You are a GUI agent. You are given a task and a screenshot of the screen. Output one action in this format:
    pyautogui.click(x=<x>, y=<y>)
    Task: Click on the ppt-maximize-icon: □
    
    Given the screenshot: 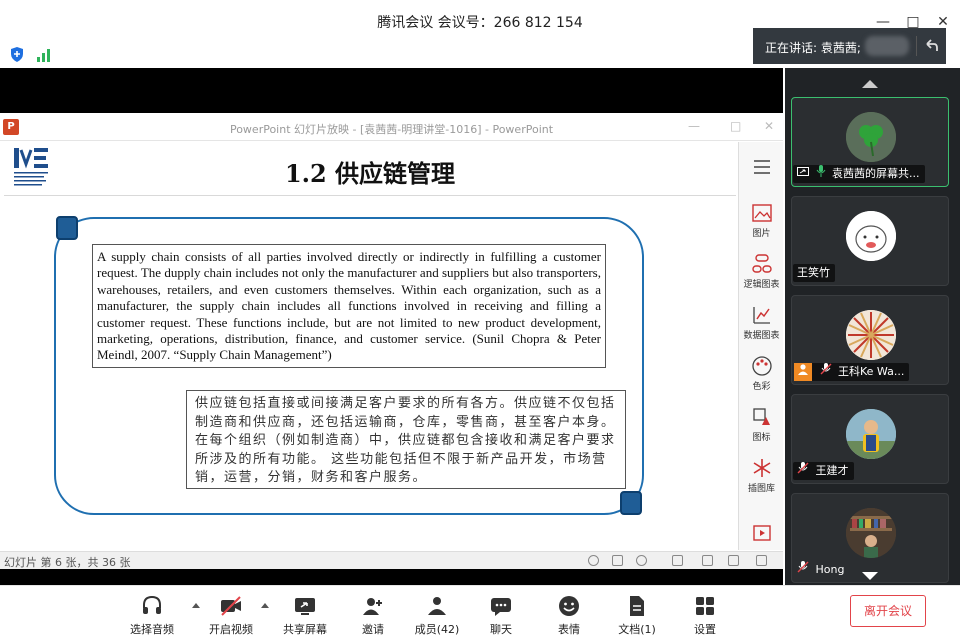 What is the action you would take?
    pyautogui.click(x=735, y=126)
    